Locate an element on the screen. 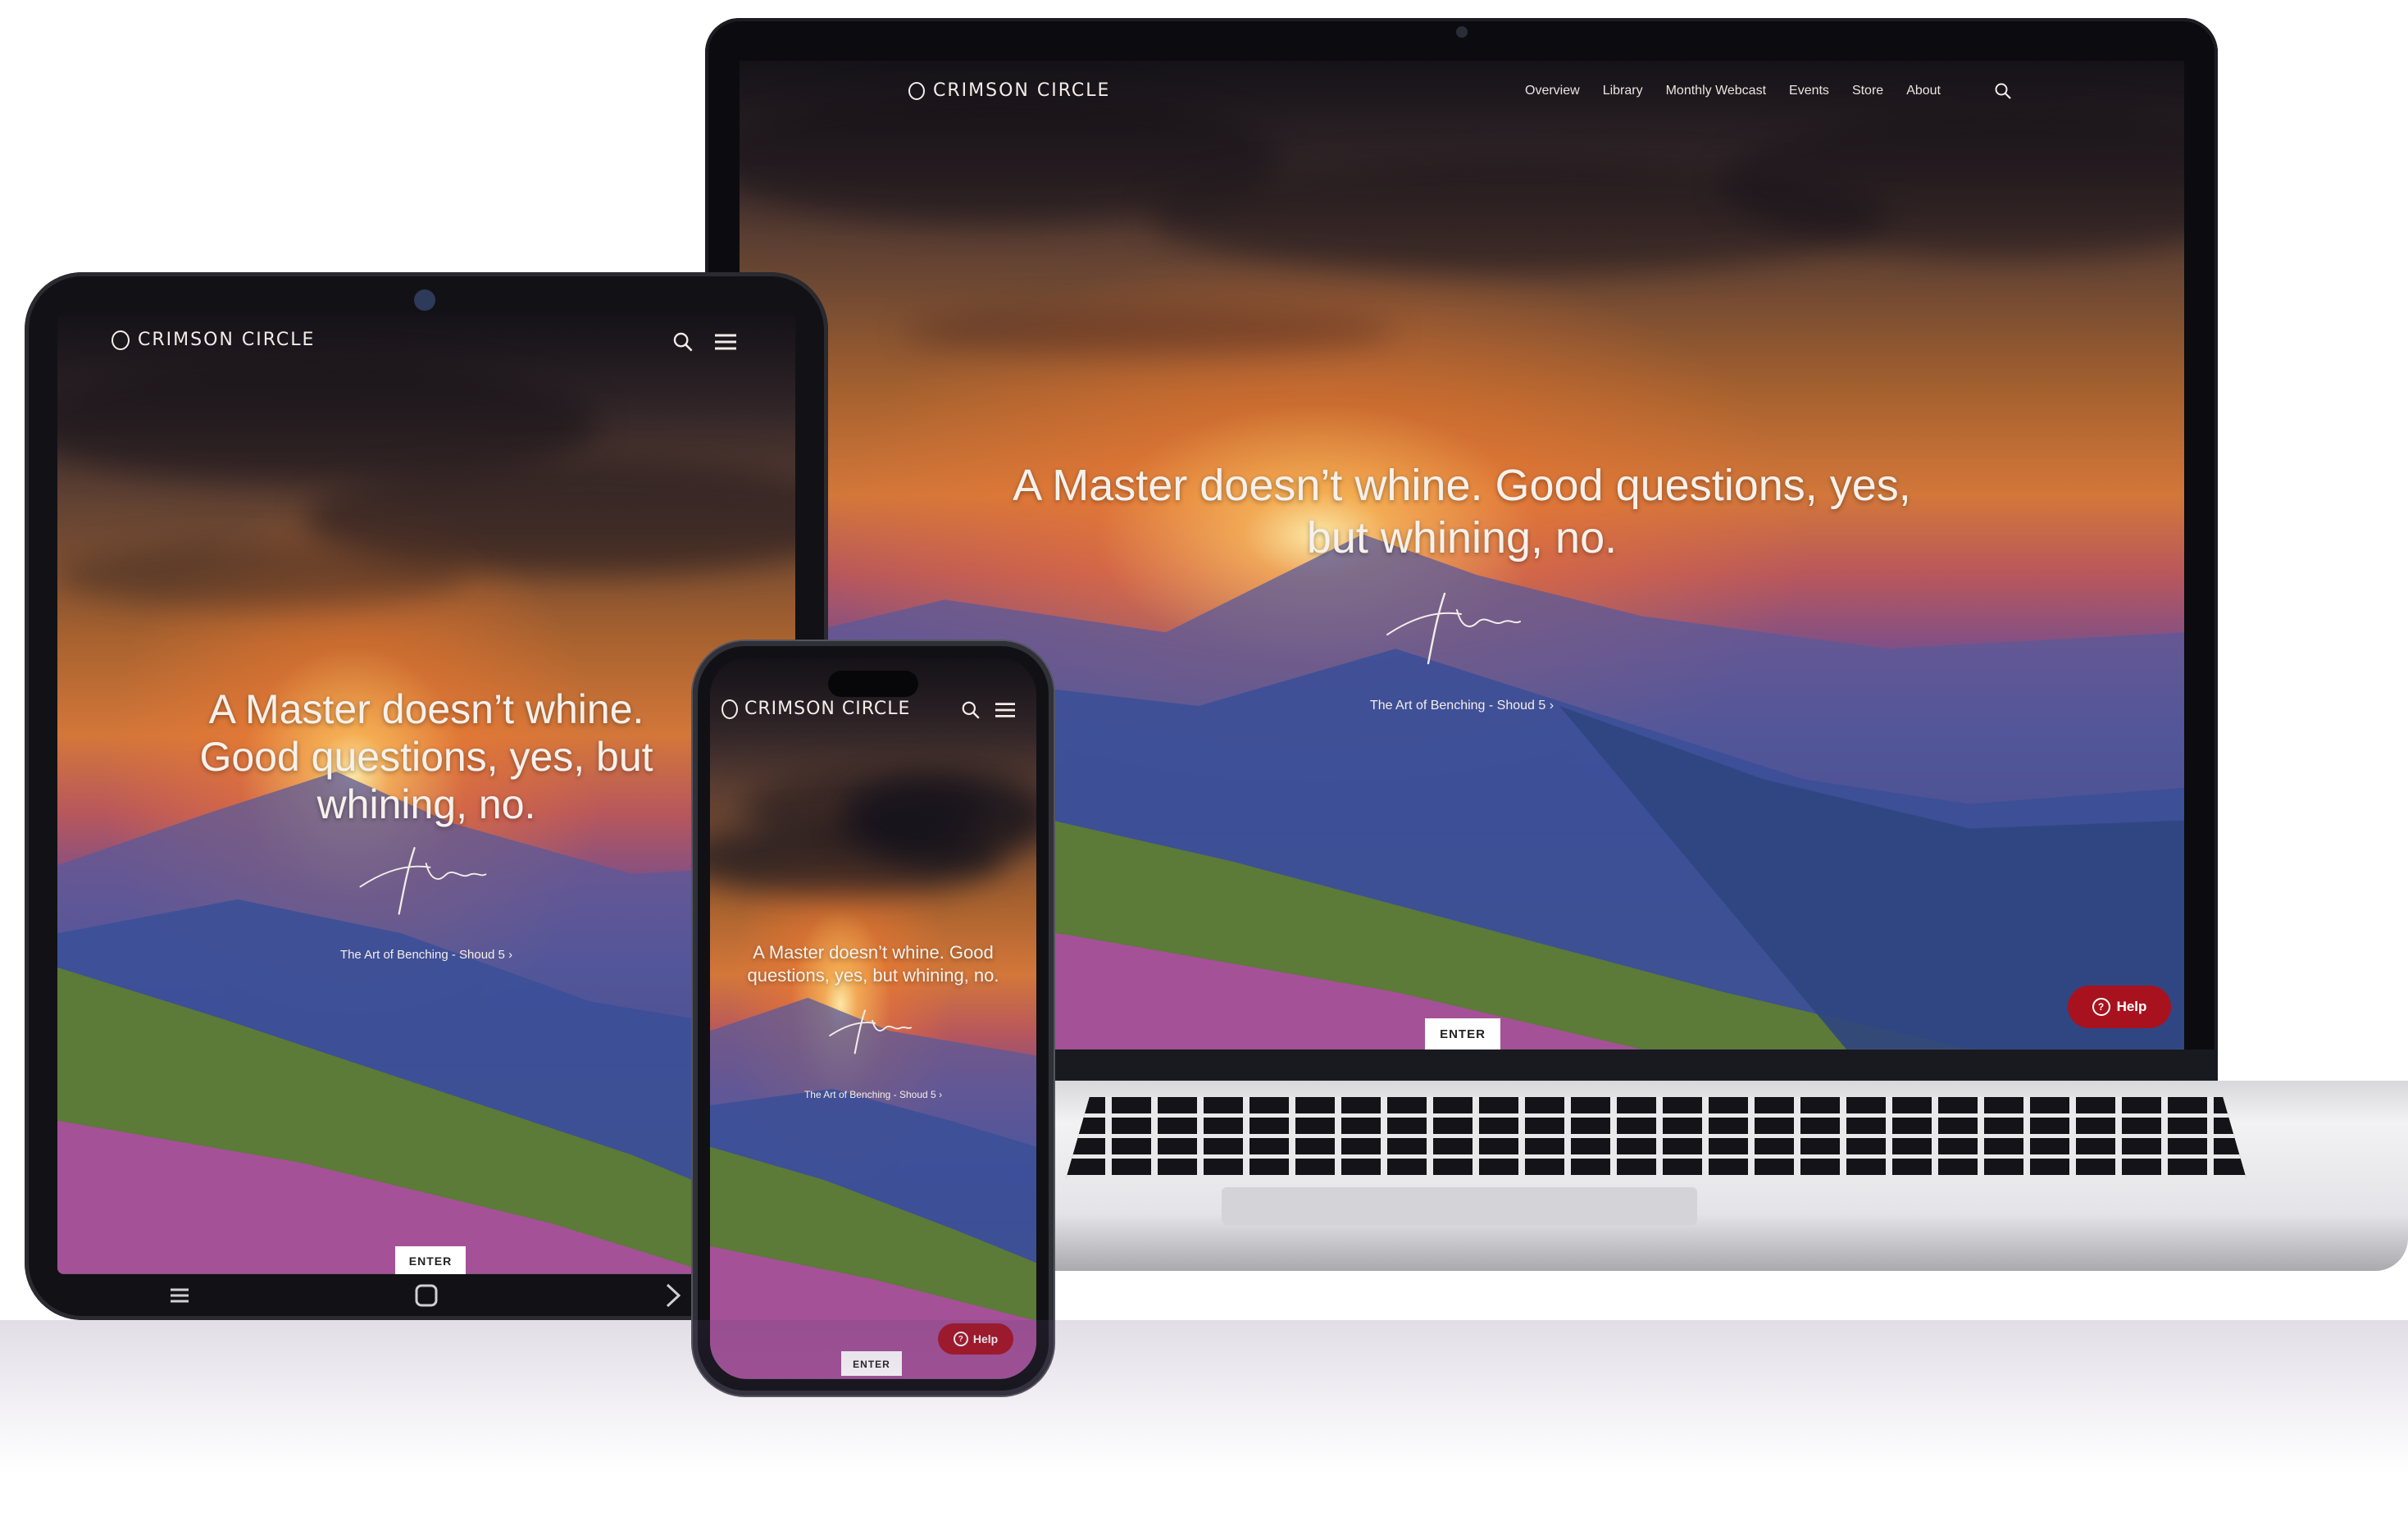 This screenshot has height=1539, width=2408. quote-line-2: questions, yes, but whining, no. is located at coordinates (873, 976).